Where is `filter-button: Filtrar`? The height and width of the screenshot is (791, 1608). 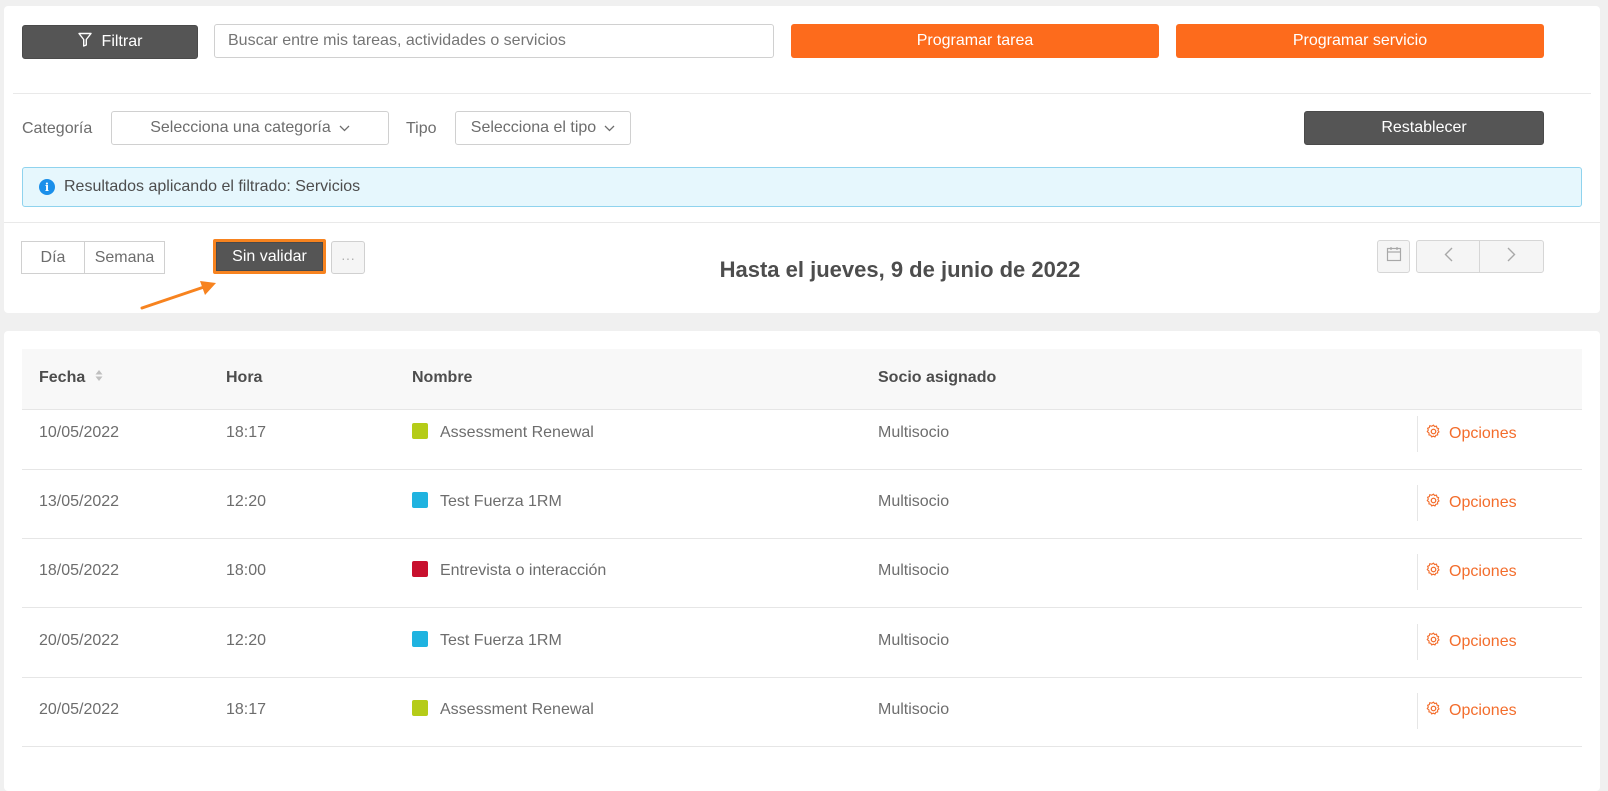
filter-button: Filtrar is located at coordinates (110, 42).